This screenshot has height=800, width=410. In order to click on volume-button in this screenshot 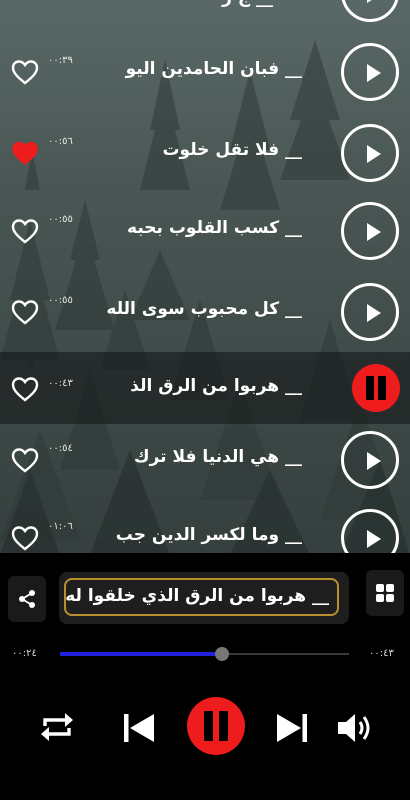, I will do `click(355, 728)`.